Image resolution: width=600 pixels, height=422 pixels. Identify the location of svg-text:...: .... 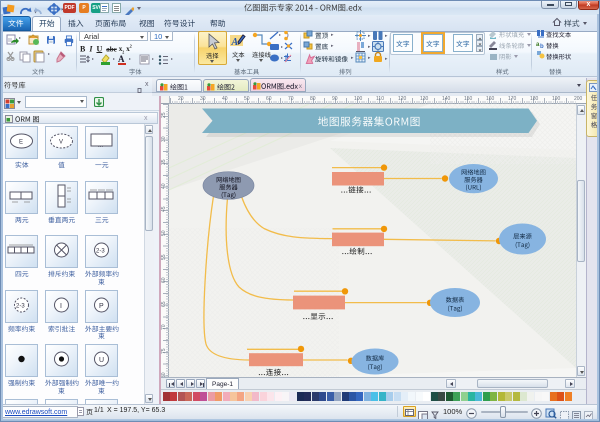
(100, 146).